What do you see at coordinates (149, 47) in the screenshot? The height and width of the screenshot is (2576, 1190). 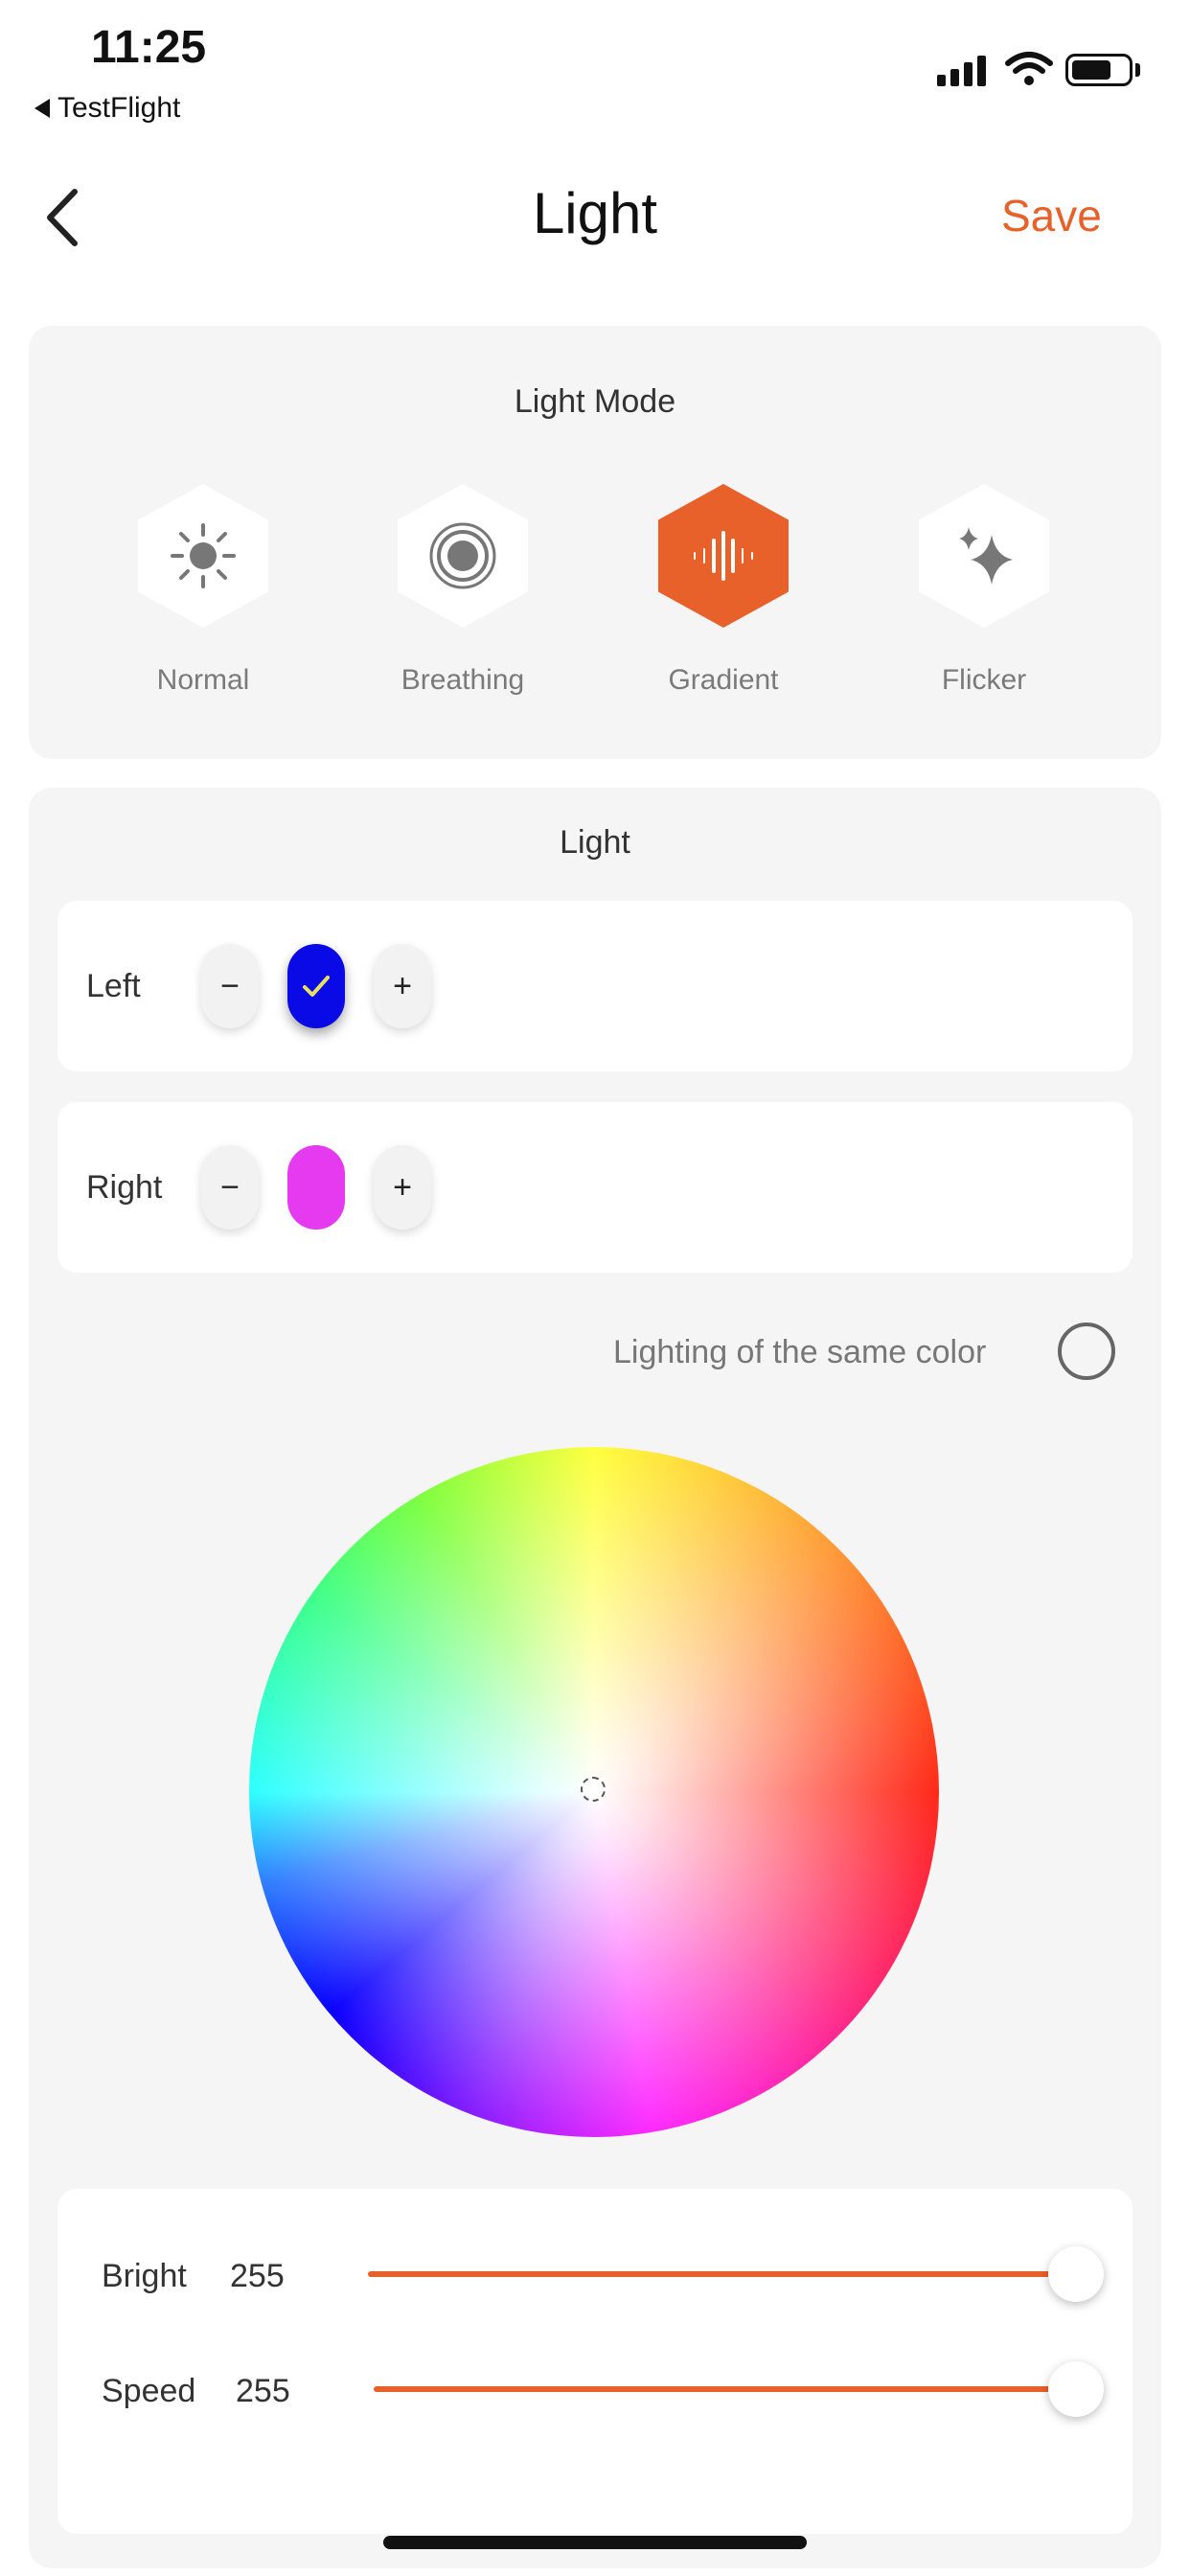 I see `status-time: 11:25` at bounding box center [149, 47].